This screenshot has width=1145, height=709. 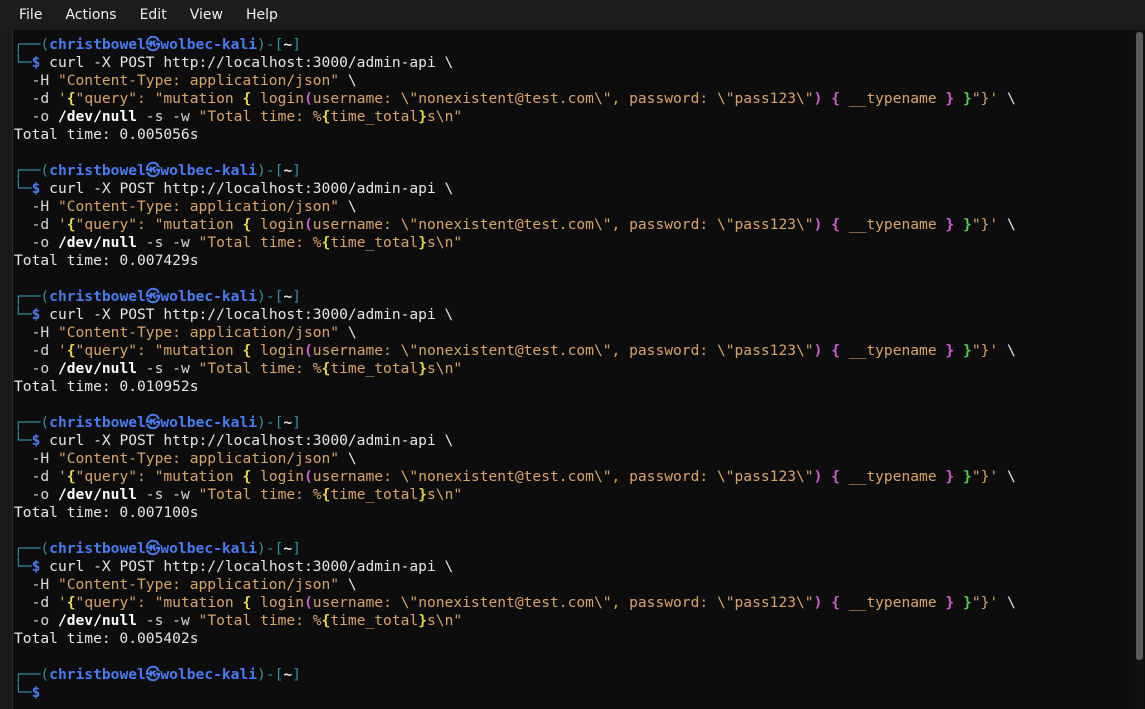 What do you see at coordinates (573, 261) in the screenshot?
I see `result-line: Total time: 0.007429s` at bounding box center [573, 261].